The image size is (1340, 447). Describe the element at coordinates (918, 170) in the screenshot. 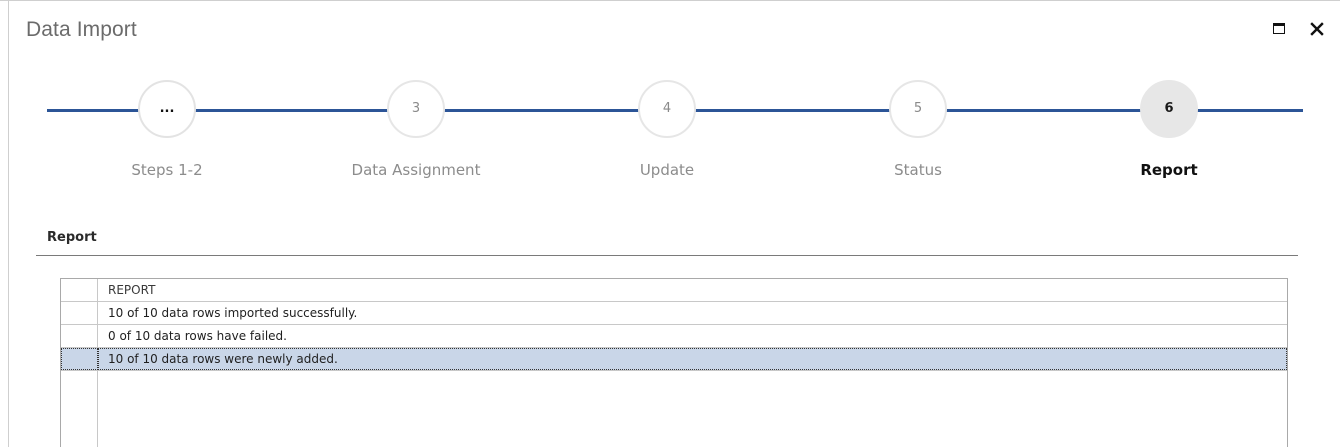

I see `step-label: Status` at that location.